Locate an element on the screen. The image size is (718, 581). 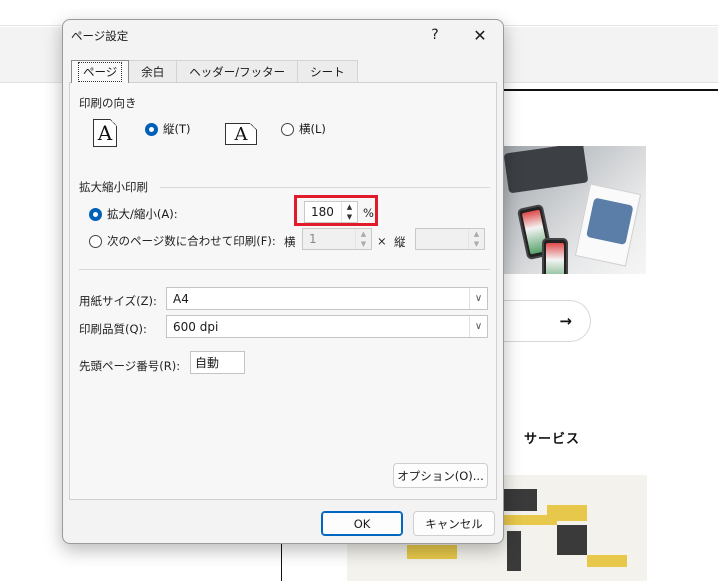
service-heading: サービス is located at coordinates (552, 439).